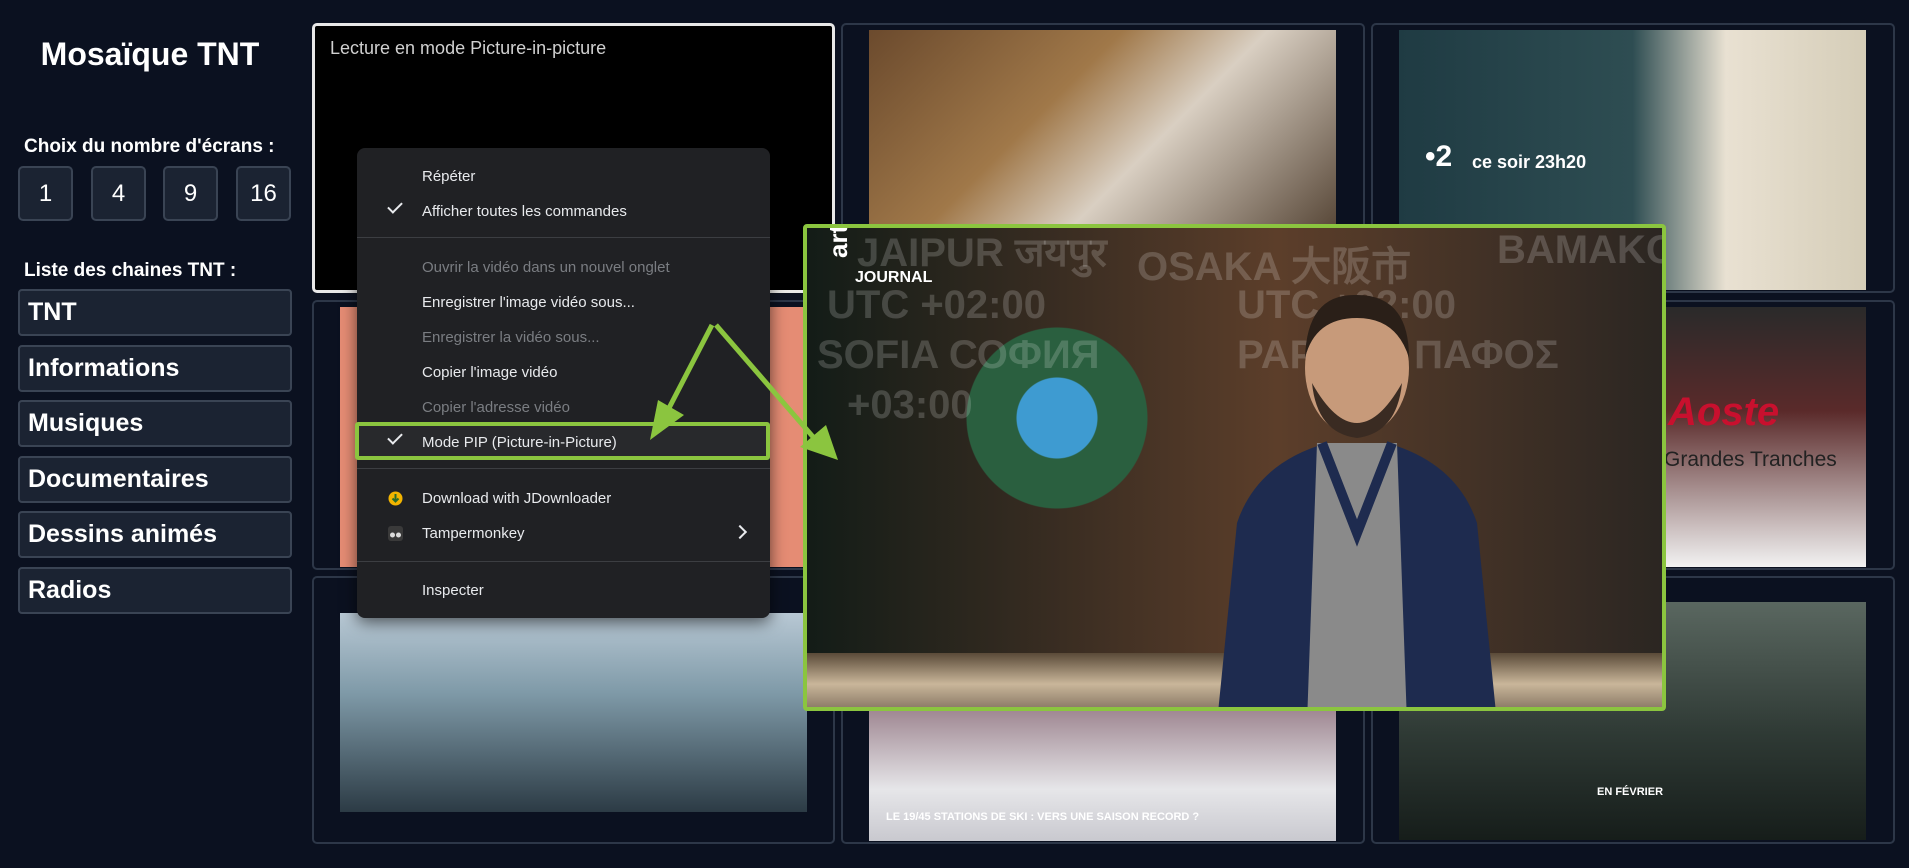  I want to click on jdownloader-icon, so click(395, 498).